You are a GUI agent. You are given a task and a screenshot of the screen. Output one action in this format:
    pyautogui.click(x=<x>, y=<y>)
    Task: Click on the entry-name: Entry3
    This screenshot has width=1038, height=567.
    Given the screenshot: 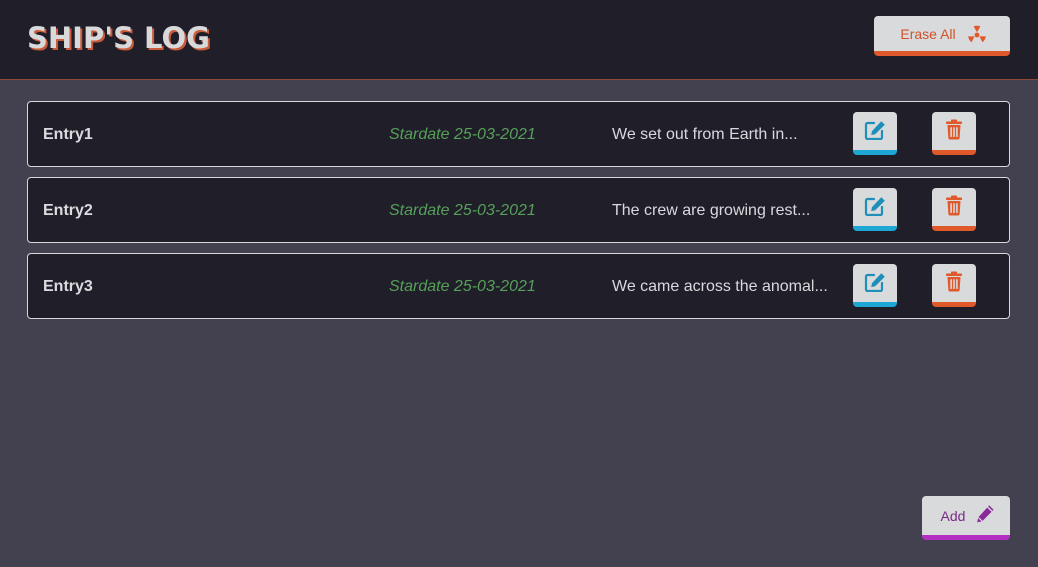 What is the action you would take?
    pyautogui.click(x=68, y=286)
    